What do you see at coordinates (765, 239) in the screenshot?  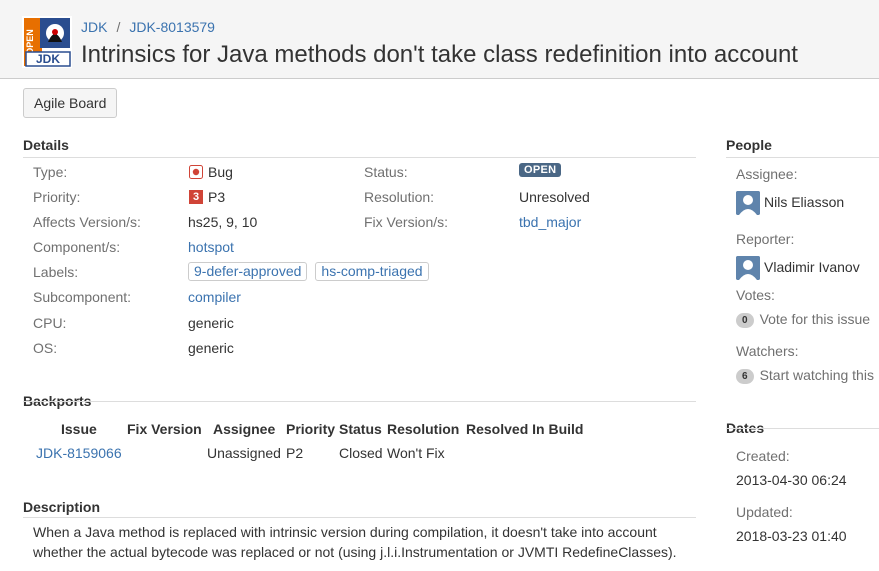 I see `reporter-label: Reporter:` at bounding box center [765, 239].